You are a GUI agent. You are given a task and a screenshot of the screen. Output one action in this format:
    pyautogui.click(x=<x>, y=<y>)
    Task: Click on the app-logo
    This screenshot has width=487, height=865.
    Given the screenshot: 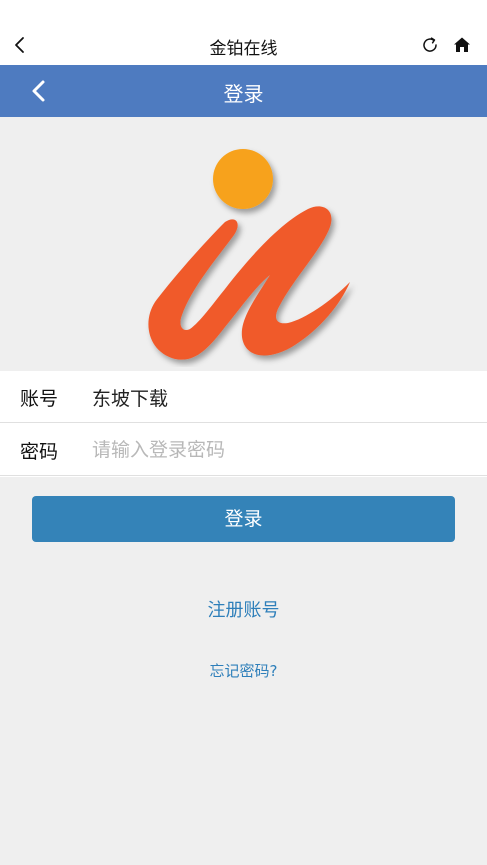 What is the action you would take?
    pyautogui.click(x=249, y=254)
    